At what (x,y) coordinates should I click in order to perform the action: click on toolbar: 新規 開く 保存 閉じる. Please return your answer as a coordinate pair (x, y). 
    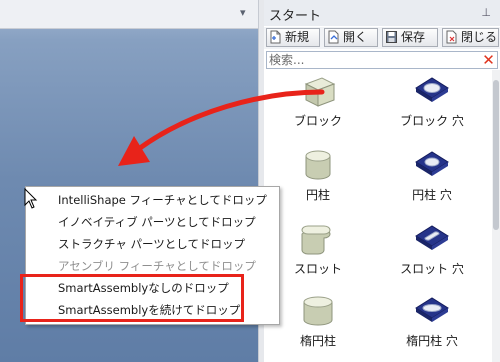
    Looking at the image, I should click on (382, 38).